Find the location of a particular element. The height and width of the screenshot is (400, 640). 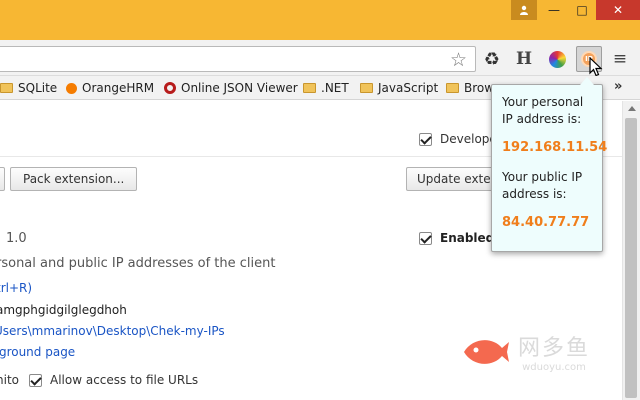

enabled-checkbox is located at coordinates (425, 238).